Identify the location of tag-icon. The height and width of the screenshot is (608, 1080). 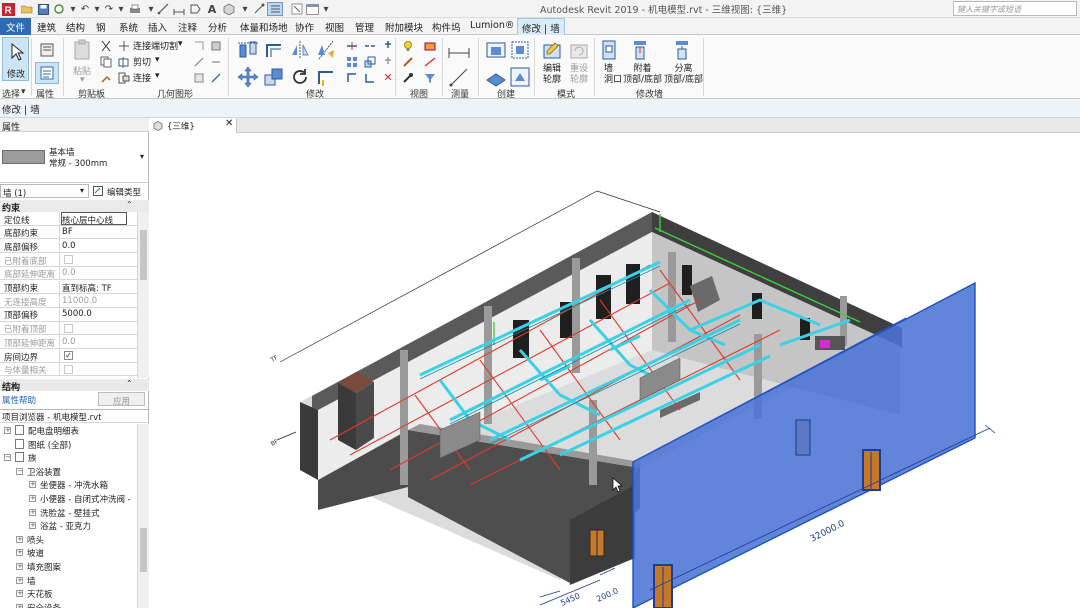
(195, 9).